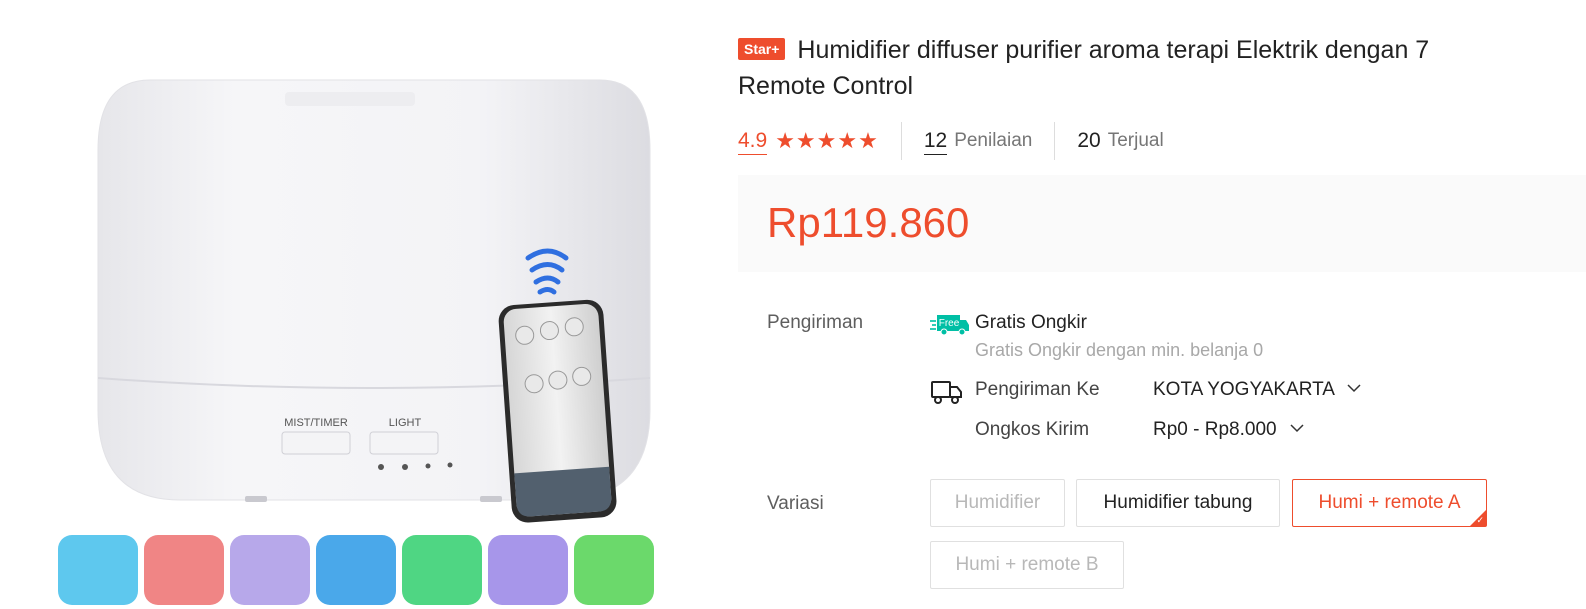  I want to click on variant-option: Humidifier, so click(997, 503).